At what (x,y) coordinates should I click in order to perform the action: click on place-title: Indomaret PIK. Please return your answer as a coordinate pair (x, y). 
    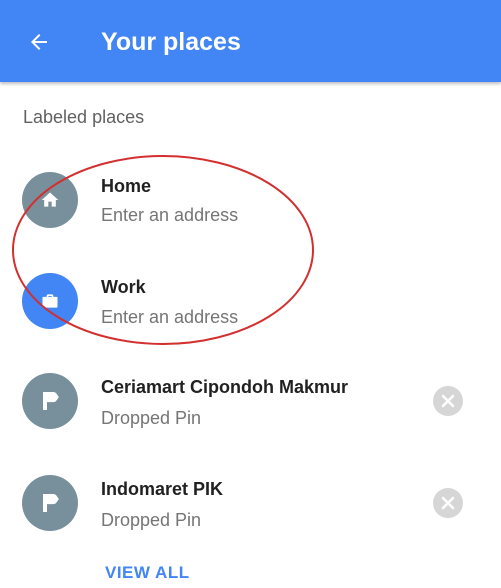
    Looking at the image, I should click on (162, 489).